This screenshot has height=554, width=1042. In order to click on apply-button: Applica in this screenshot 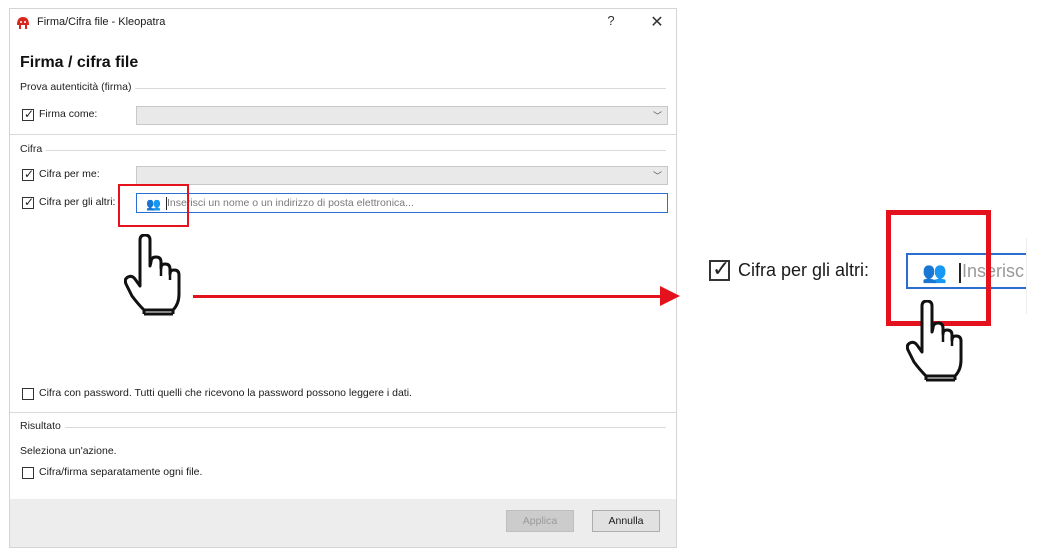, I will do `click(540, 521)`.